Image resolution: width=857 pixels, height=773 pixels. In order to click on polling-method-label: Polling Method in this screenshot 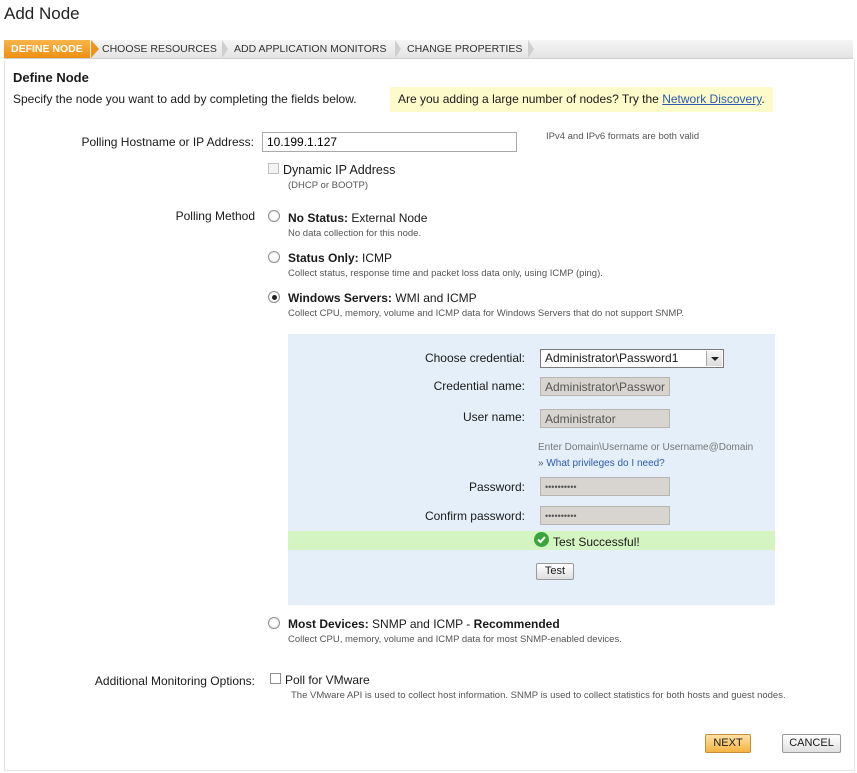, I will do `click(215, 216)`.